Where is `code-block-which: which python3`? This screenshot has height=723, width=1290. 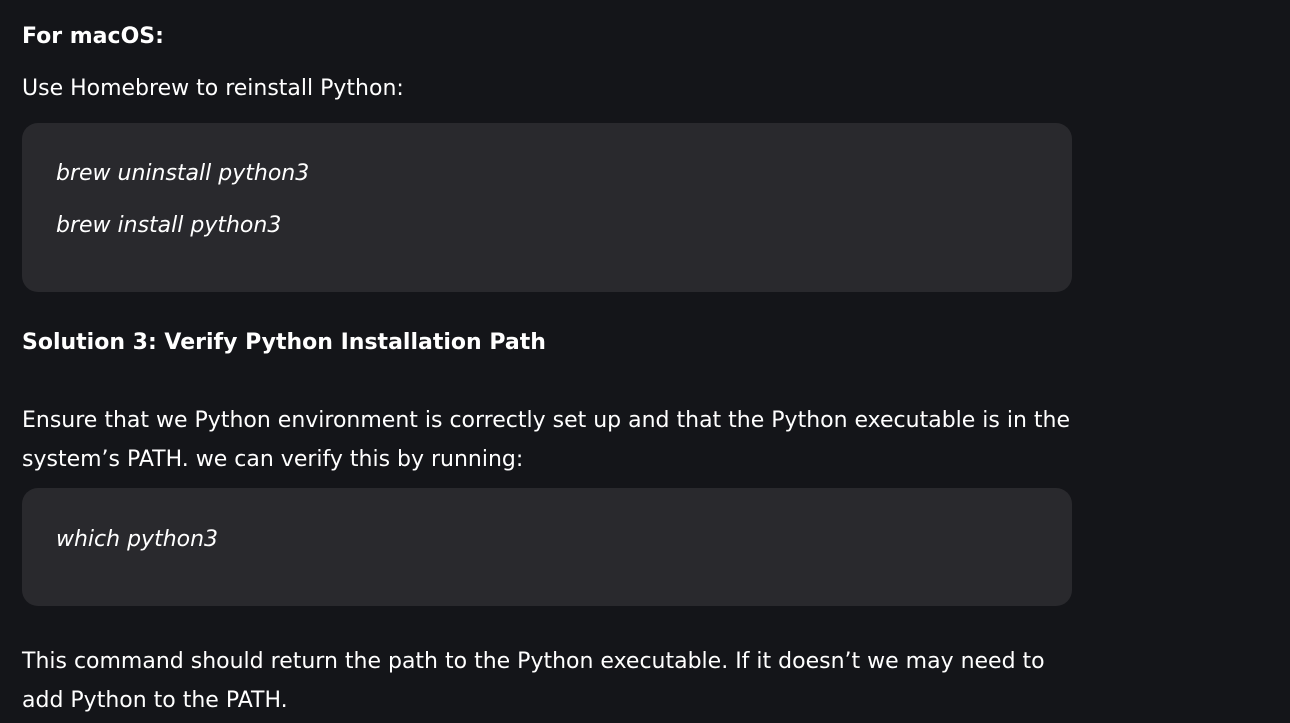 code-block-which: which python3 is located at coordinates (547, 547).